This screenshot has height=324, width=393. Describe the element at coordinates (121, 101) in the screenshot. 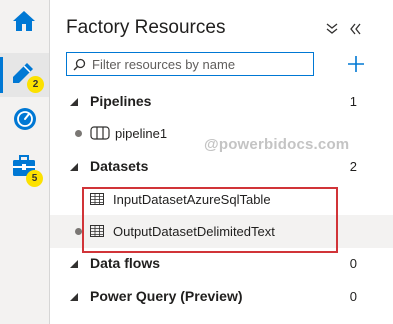

I see `section-label-pipelines: Pipelines` at that location.